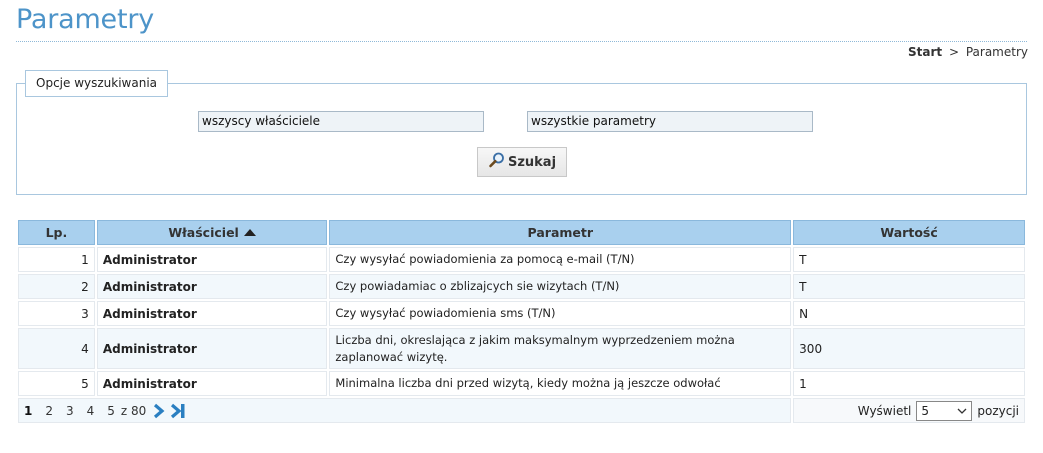  Describe the element at coordinates (498, 162) in the screenshot. I see `magnifier-icon` at that location.